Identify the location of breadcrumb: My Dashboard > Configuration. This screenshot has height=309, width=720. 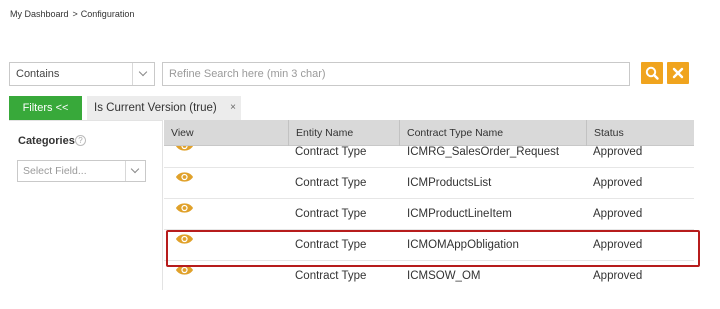
(72, 14).